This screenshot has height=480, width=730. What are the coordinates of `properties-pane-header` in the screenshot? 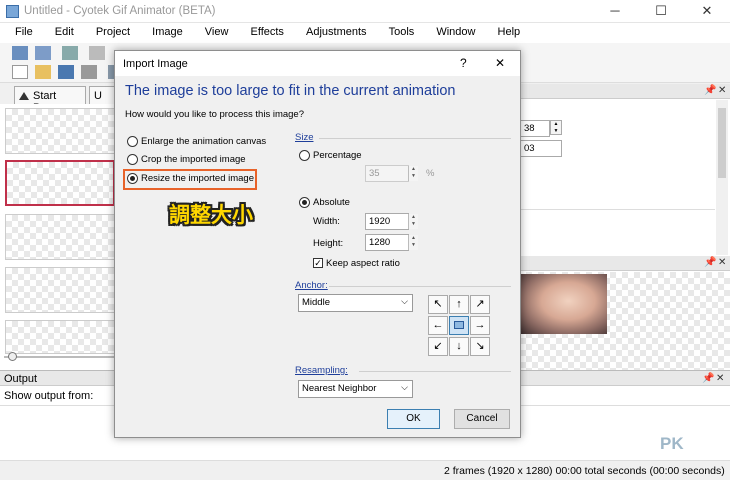 It's located at (625, 91).